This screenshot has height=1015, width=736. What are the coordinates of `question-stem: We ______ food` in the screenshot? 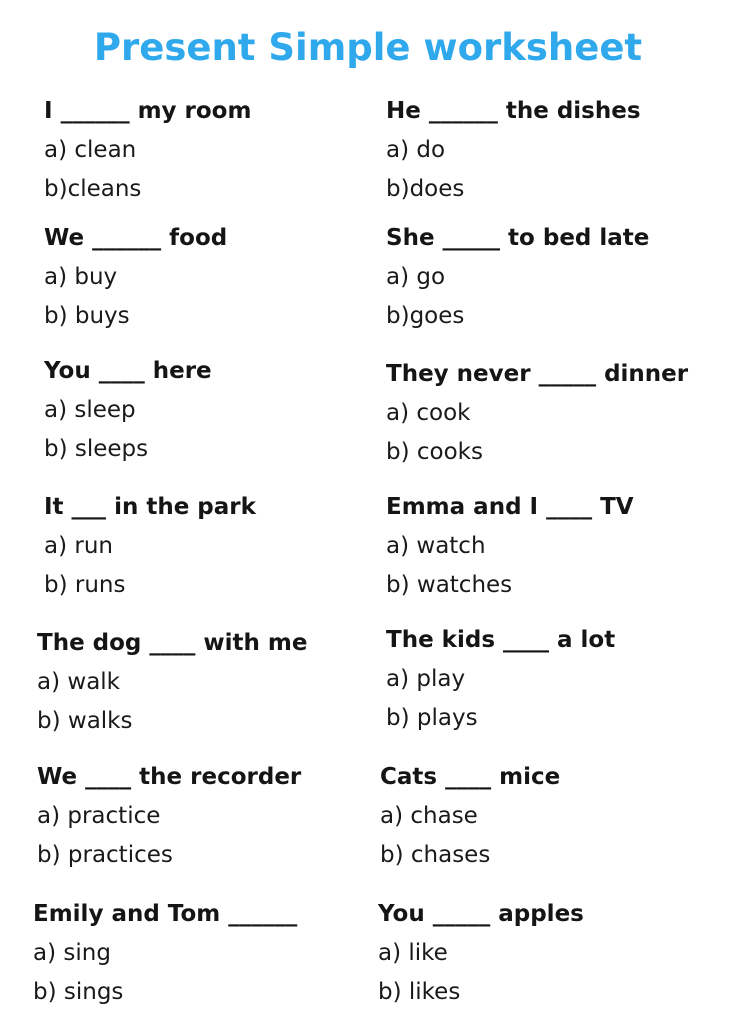 It's located at (136, 238).